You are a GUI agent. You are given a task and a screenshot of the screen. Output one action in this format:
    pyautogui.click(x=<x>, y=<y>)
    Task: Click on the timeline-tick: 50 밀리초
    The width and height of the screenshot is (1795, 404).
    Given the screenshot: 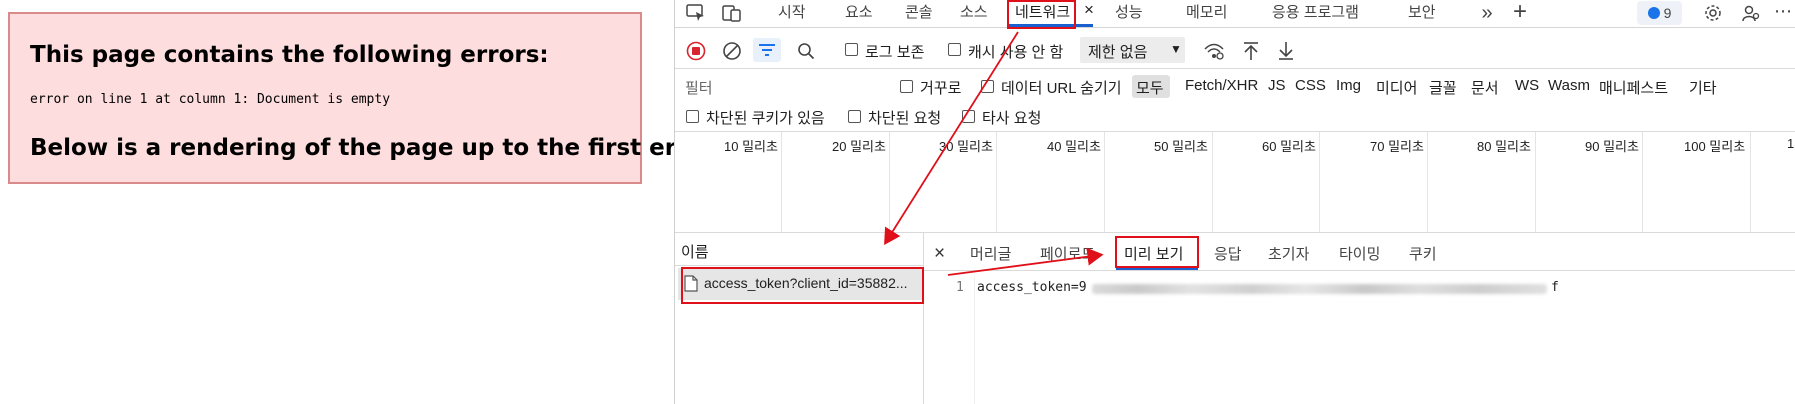 What is the action you would take?
    pyautogui.click(x=1181, y=146)
    